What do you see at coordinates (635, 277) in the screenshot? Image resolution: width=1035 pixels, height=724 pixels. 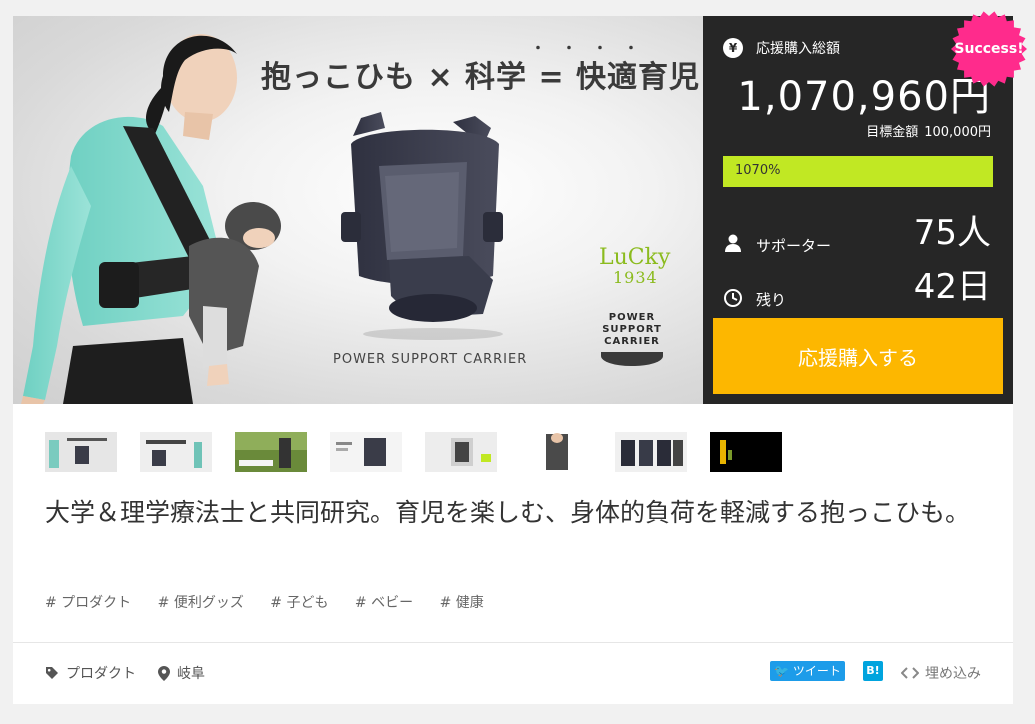 I see `brand-logo-year: 1934` at bounding box center [635, 277].